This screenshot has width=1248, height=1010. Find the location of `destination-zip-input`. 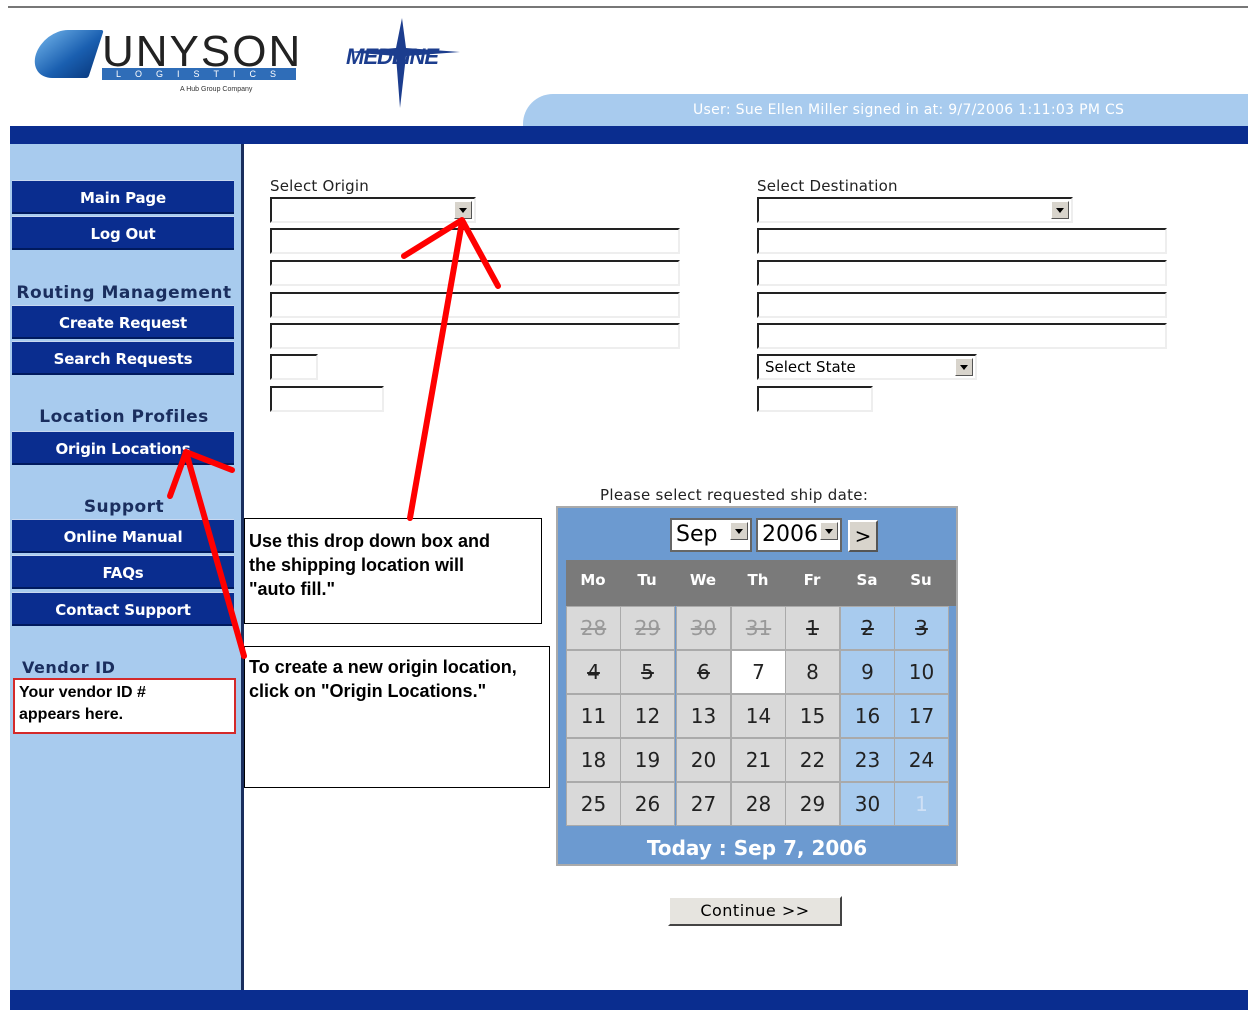

destination-zip-input is located at coordinates (815, 399).